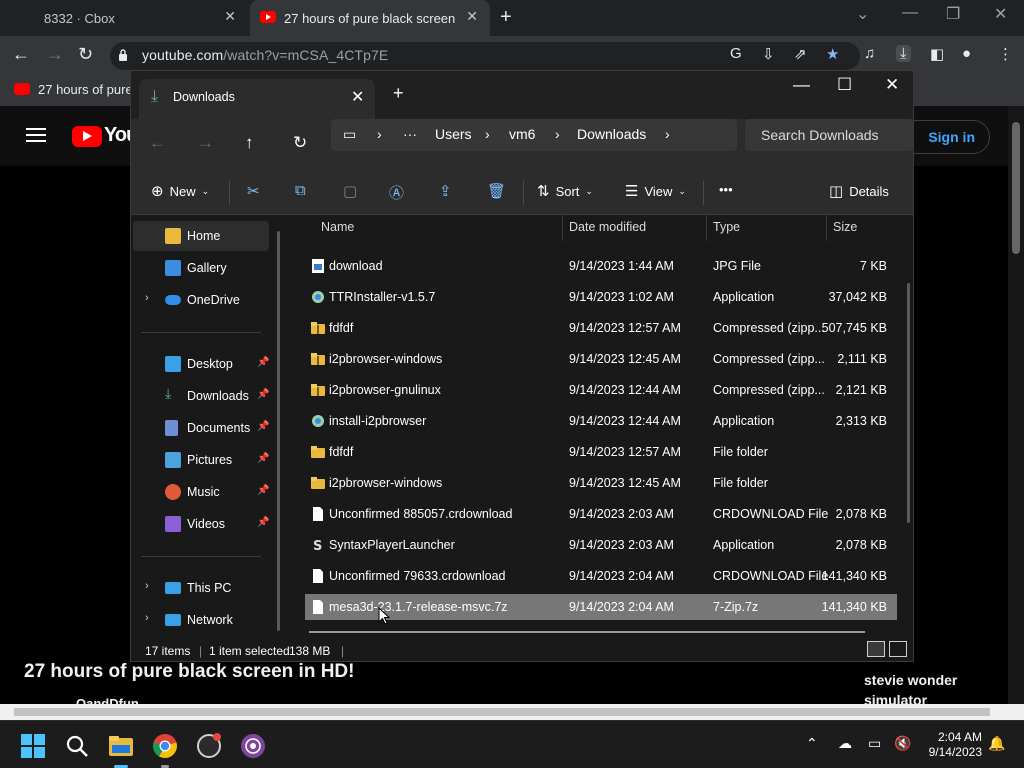  What do you see at coordinates (845, 227) in the screenshot?
I see `column-size: Size` at bounding box center [845, 227].